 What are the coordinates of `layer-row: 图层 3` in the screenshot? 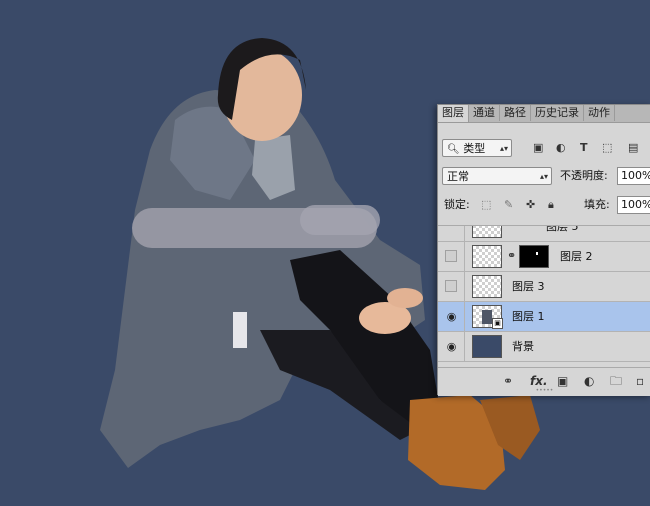 It's located at (544, 287).